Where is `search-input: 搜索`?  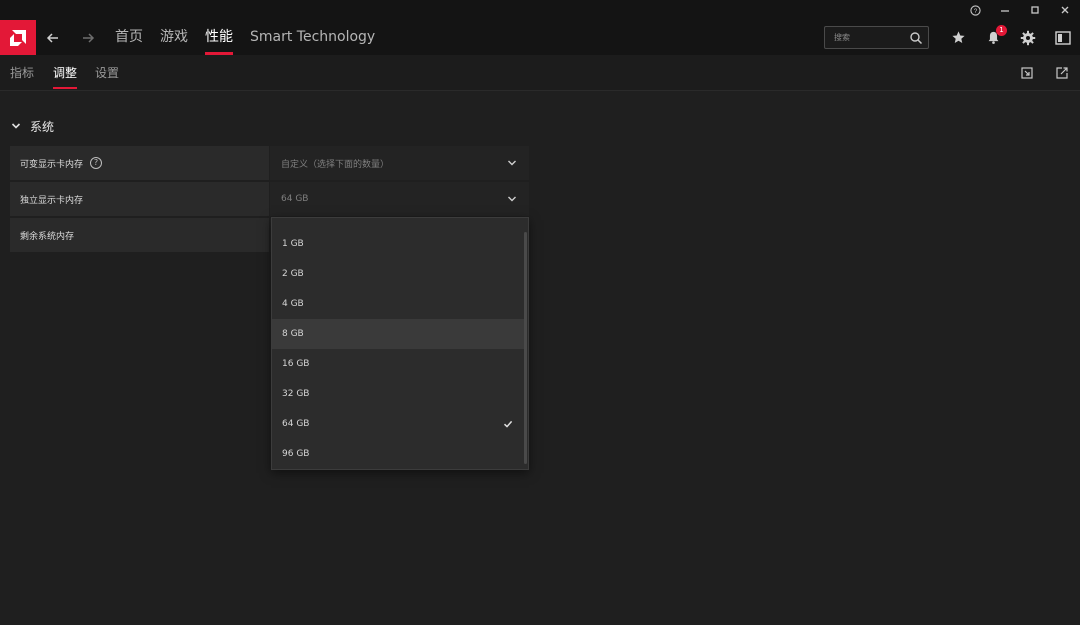
search-input: 搜索 is located at coordinates (876, 37).